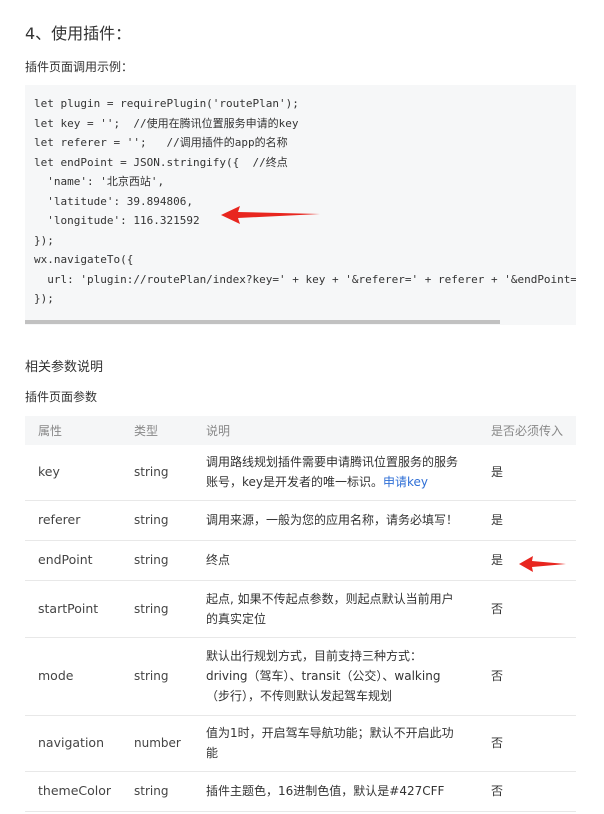  I want to click on code-line: wx.navigateTo({, so click(84, 259).